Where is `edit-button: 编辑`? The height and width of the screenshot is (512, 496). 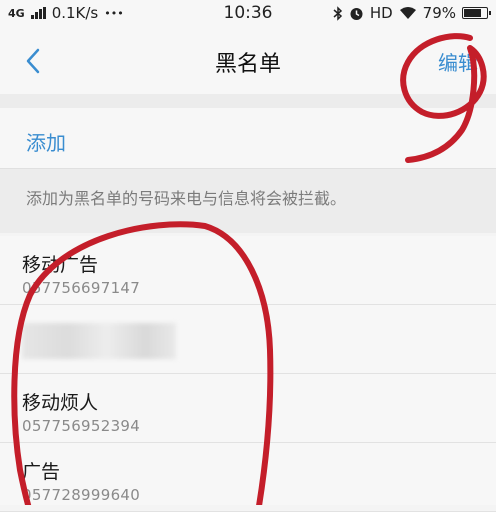 edit-button: 编辑 is located at coordinates (458, 61).